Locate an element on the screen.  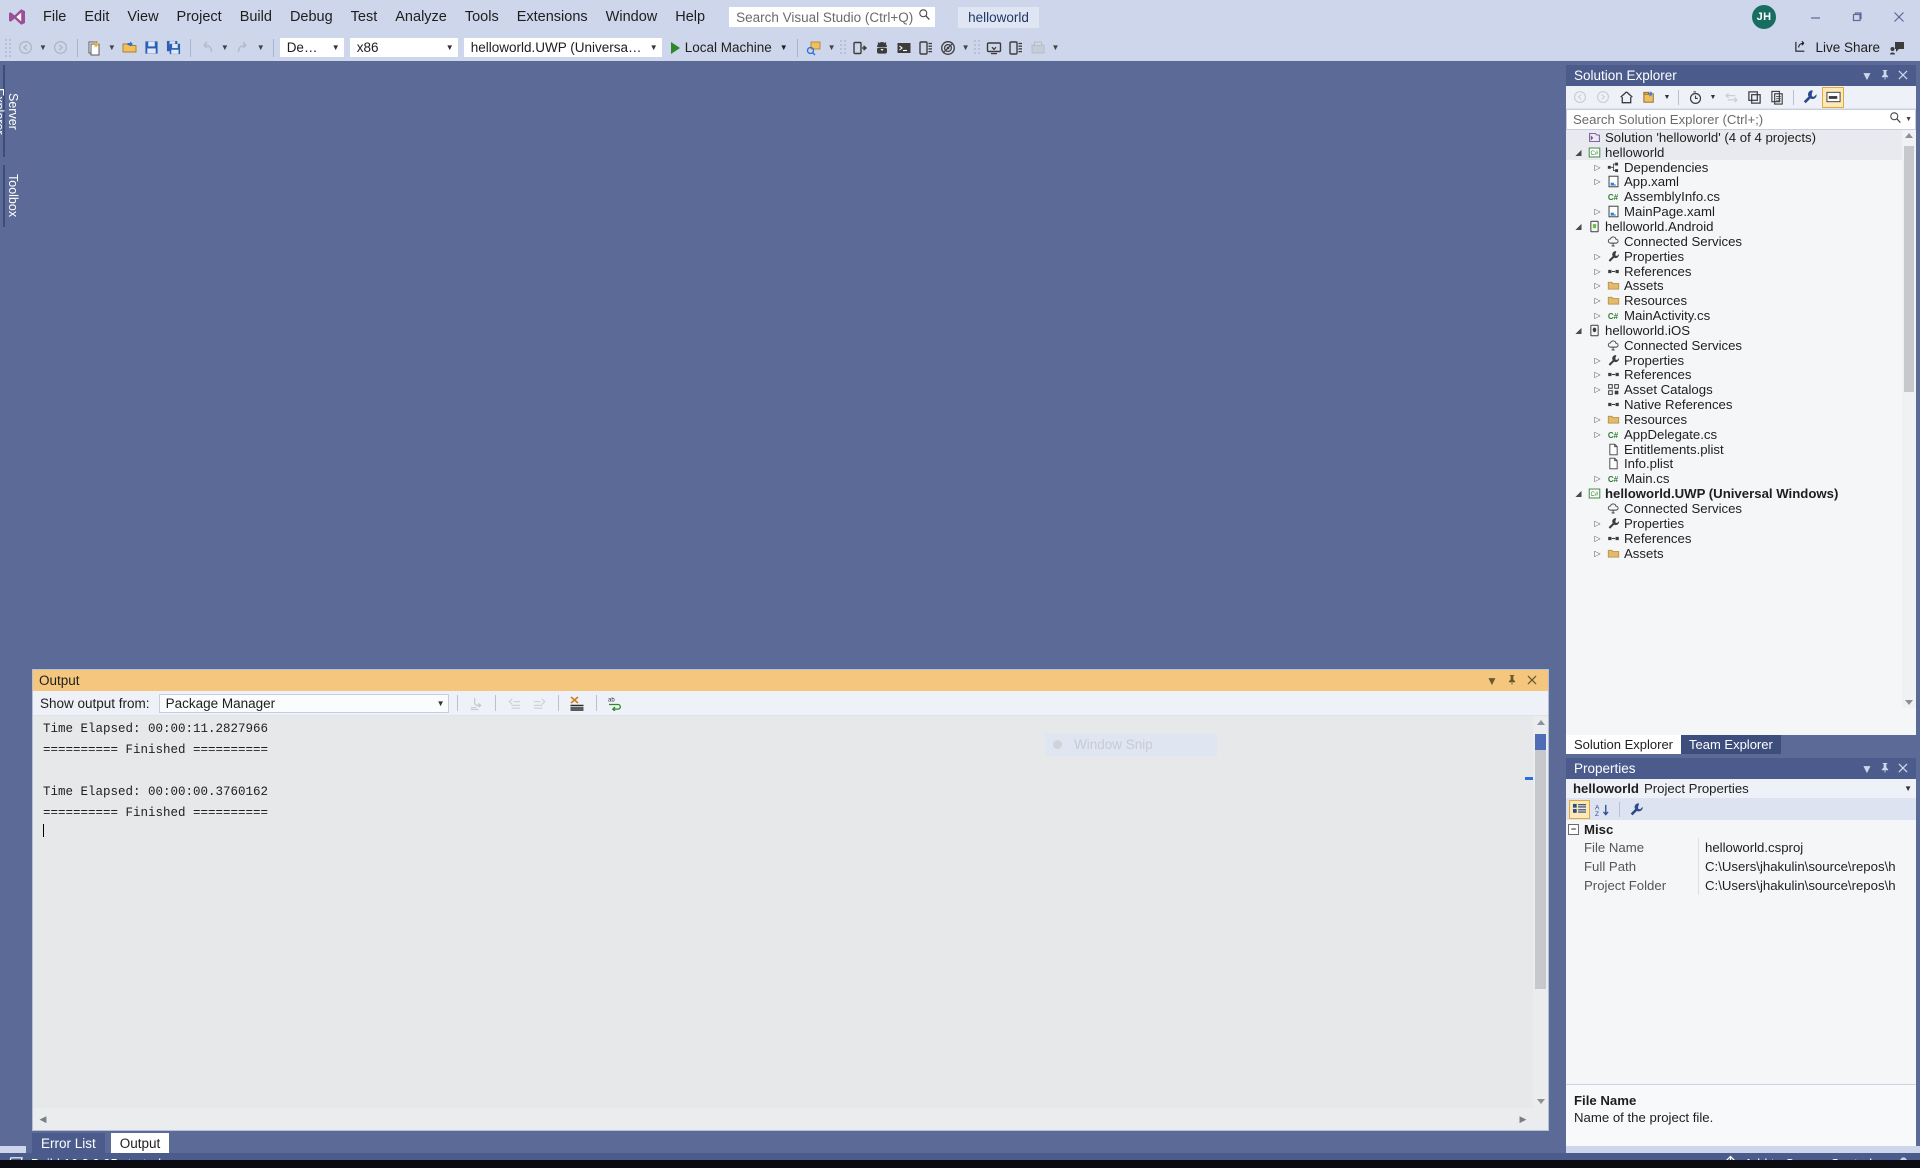
menu-test: Test is located at coordinates (364, 17).